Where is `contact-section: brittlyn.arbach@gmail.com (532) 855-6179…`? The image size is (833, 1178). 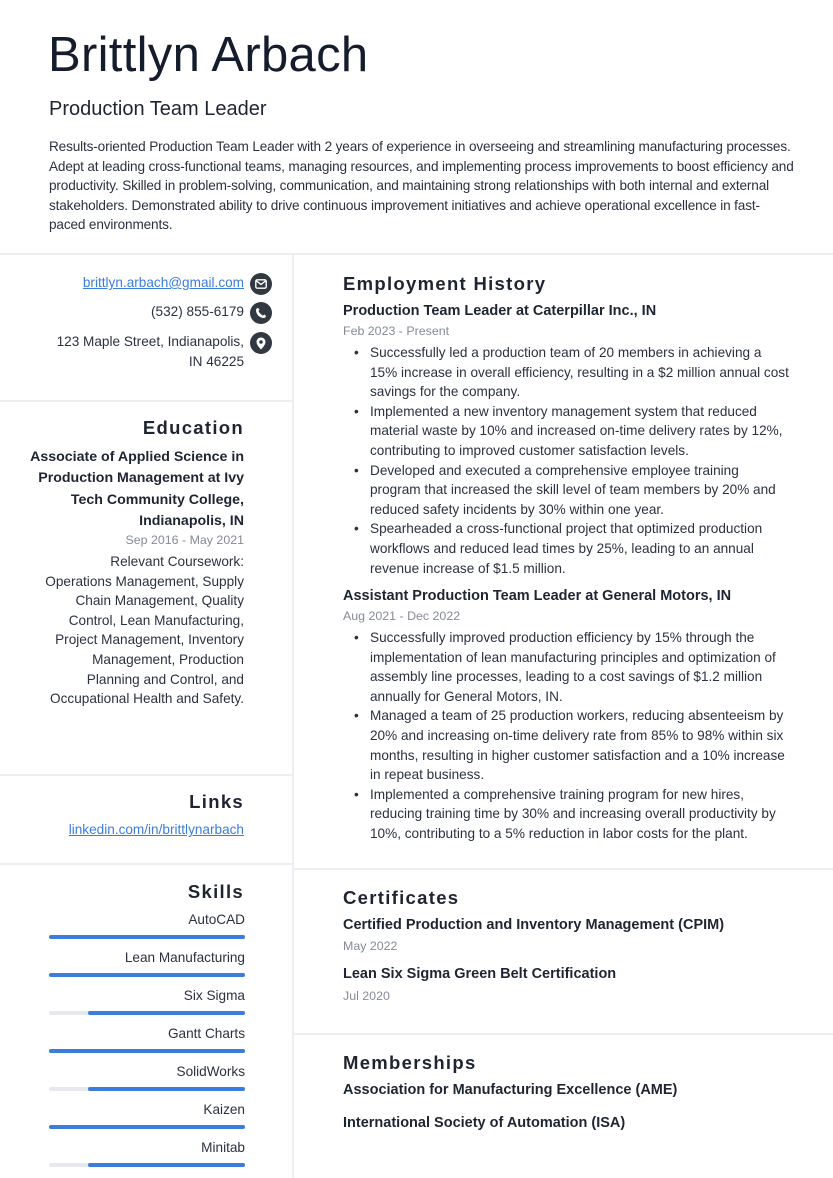 contact-section: brittlyn.arbach@gmail.com (532) 855-6179… is located at coordinates (146, 329).